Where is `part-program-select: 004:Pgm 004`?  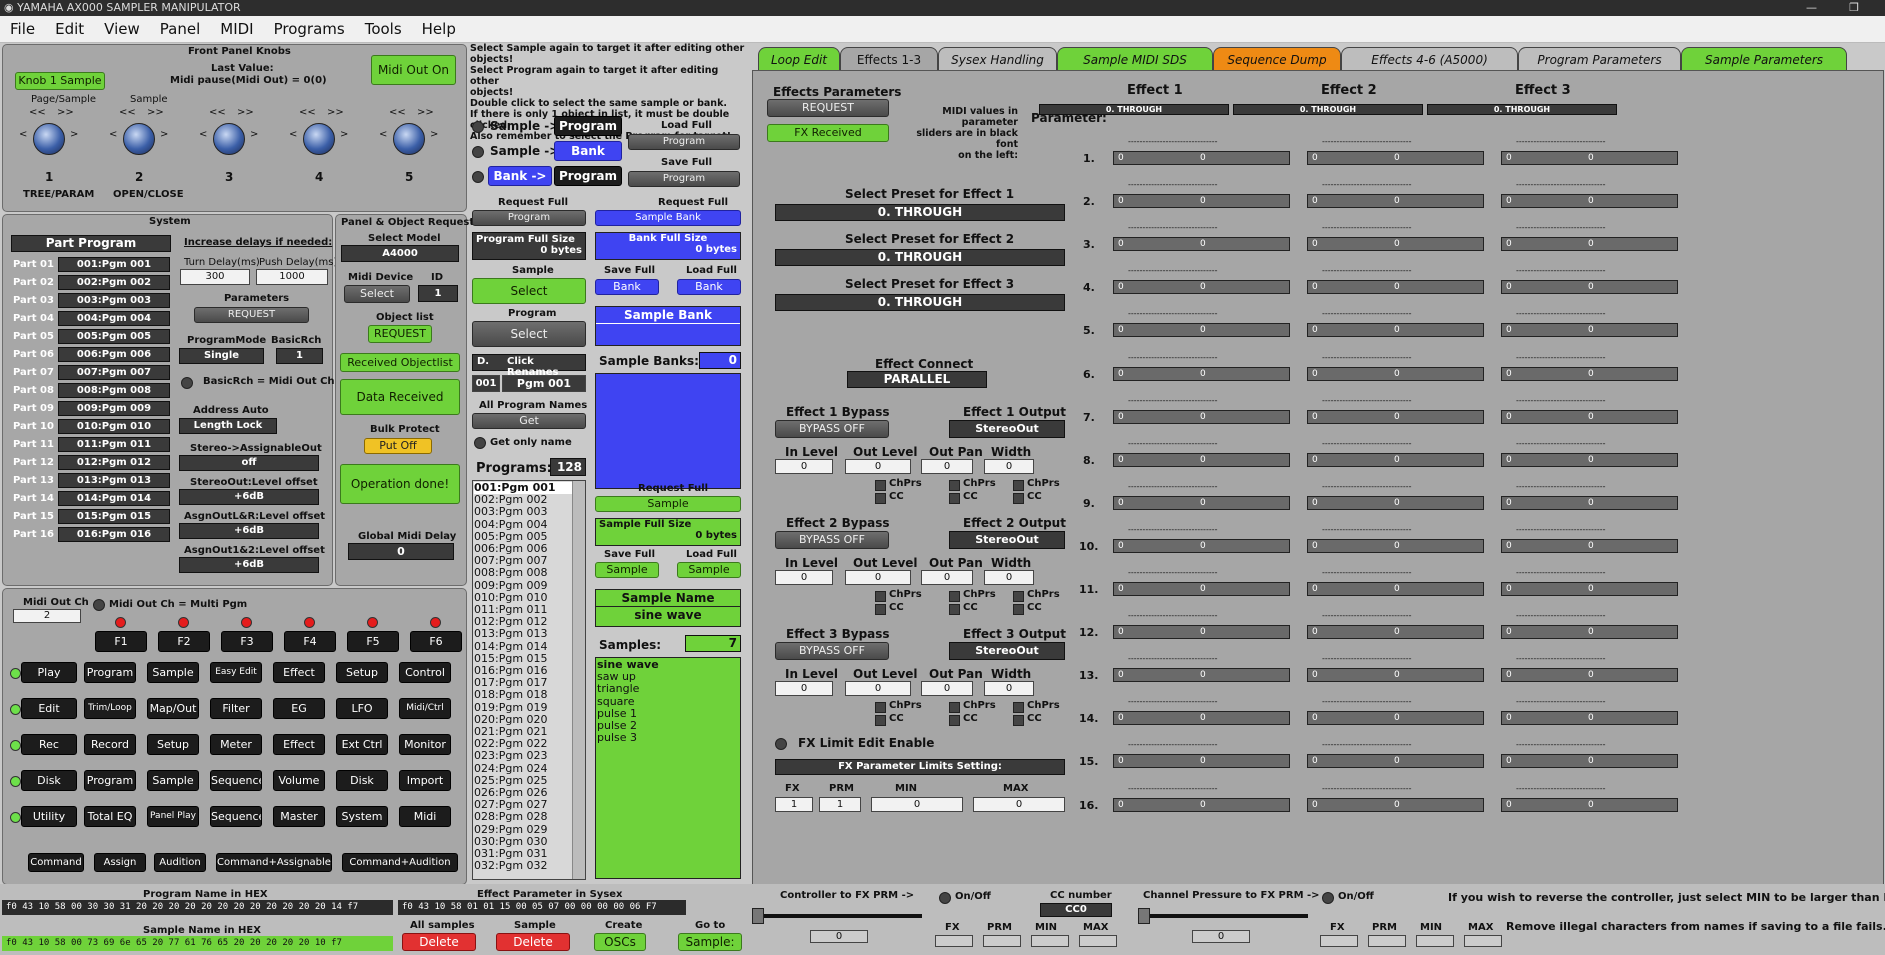
part-program-select: 004:Pgm 004 is located at coordinates (114, 318).